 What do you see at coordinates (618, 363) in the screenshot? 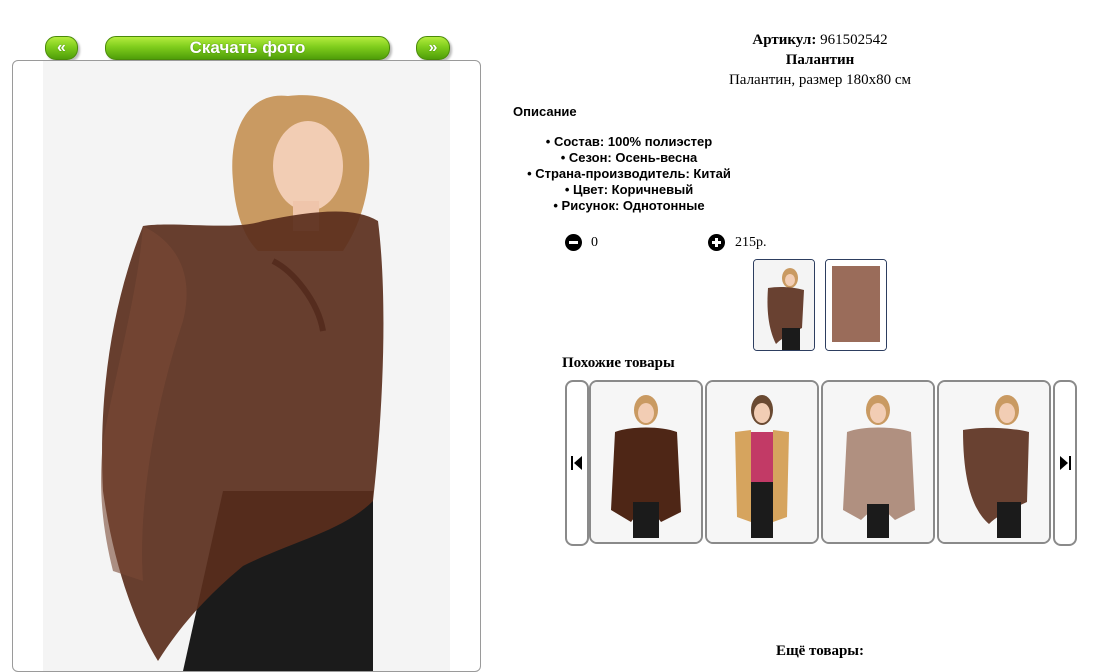
I see `similar-products-title: Похожие товары` at bounding box center [618, 363].